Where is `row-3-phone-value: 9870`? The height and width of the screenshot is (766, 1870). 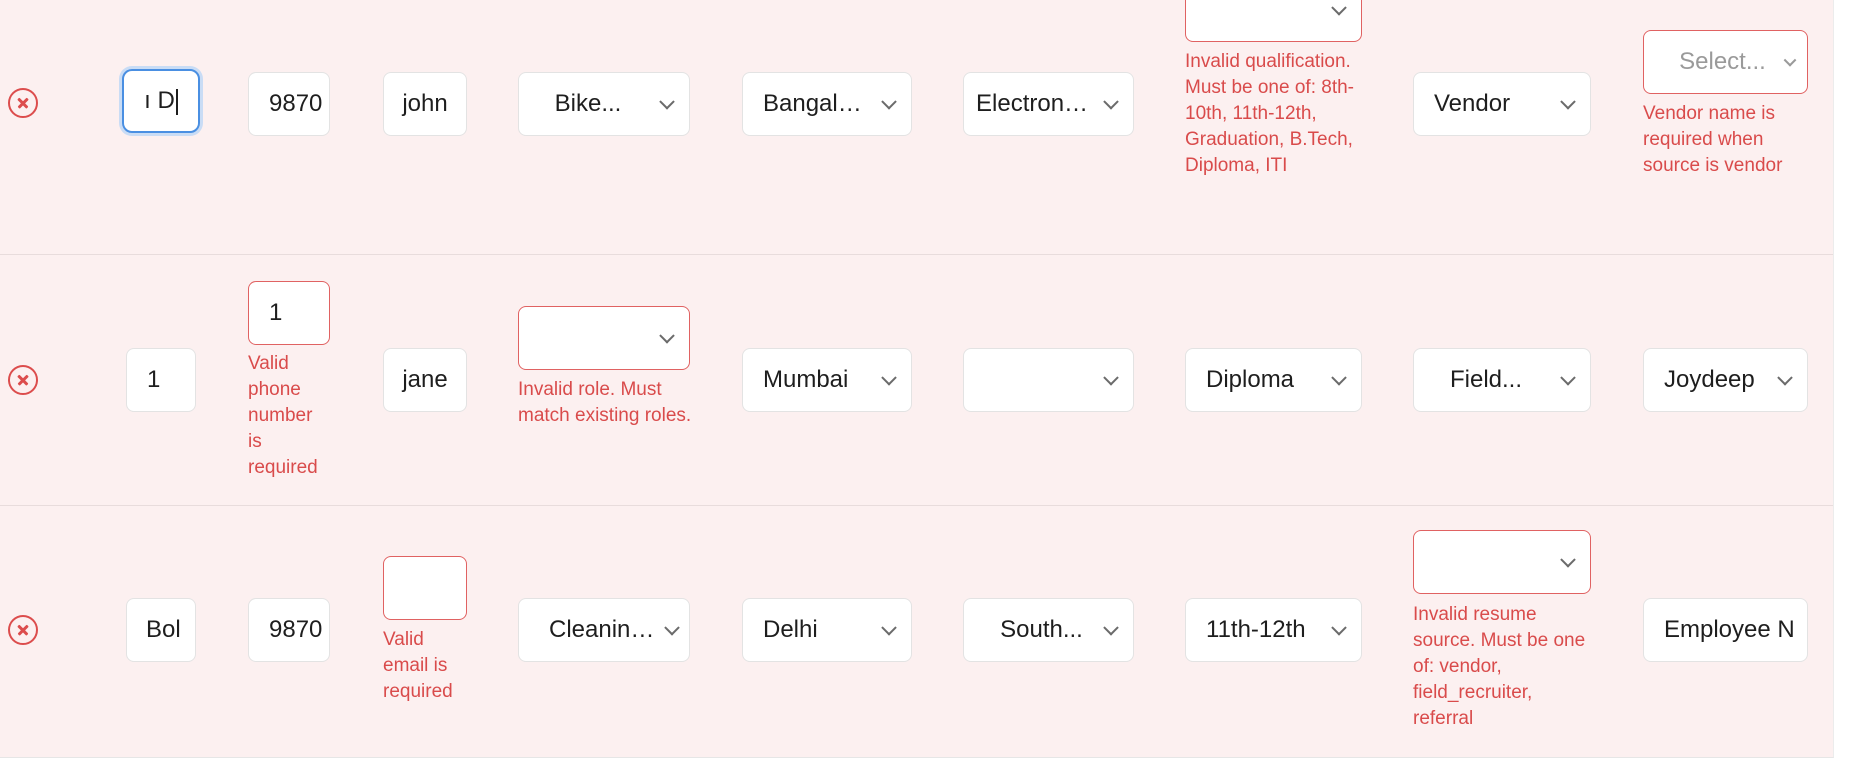 row-3-phone-value: 9870 is located at coordinates (296, 629).